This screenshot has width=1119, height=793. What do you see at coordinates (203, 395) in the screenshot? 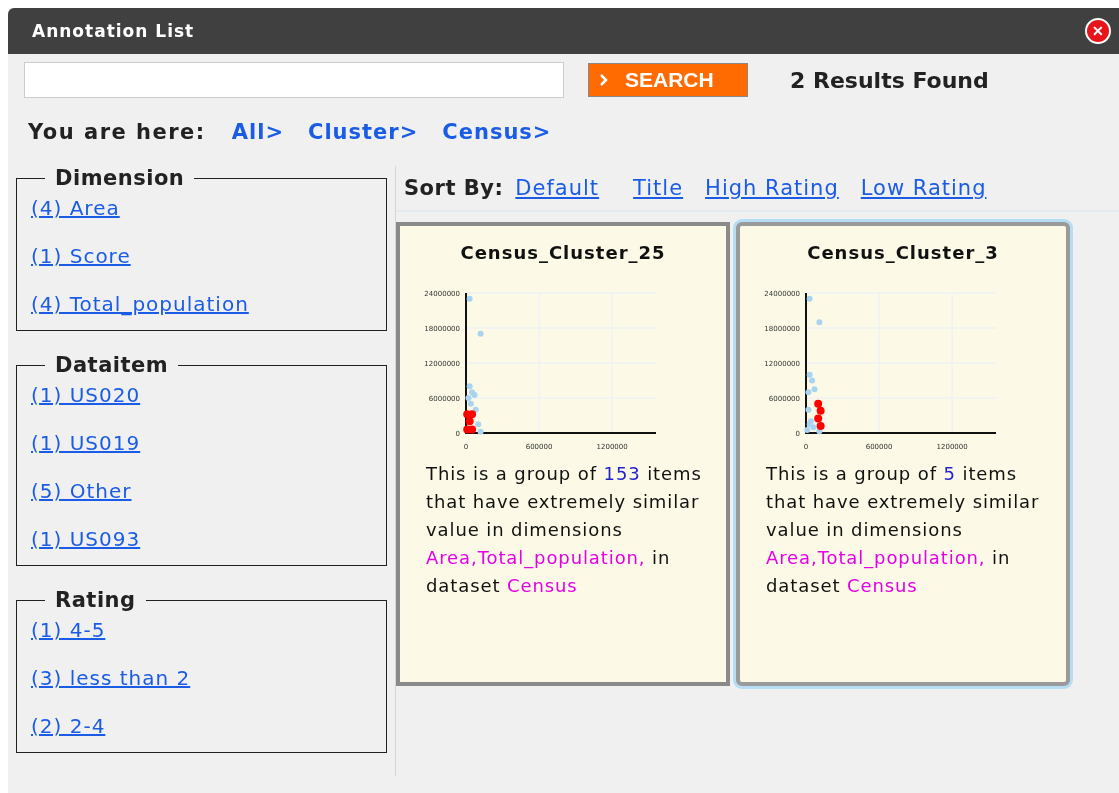
I see `facet-link: (1) US020` at bounding box center [203, 395].